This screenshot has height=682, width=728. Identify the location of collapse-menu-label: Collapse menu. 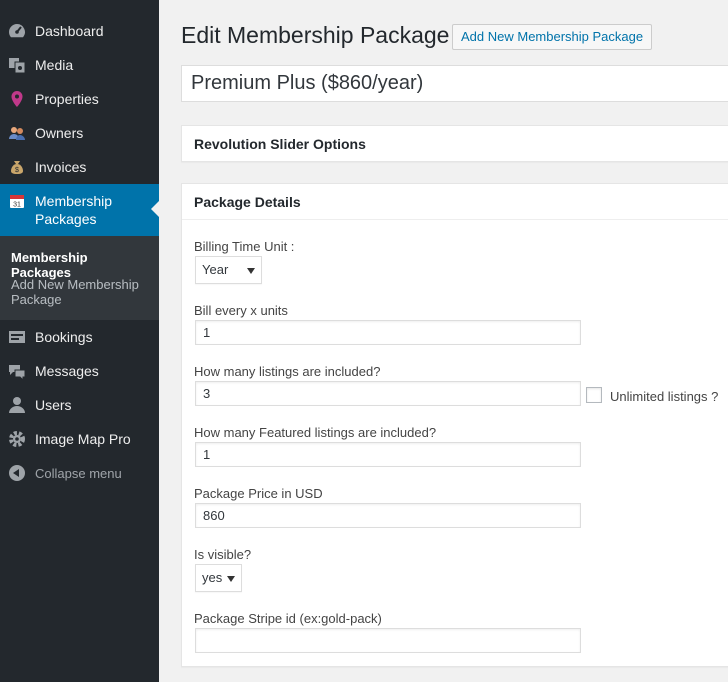
(78, 473).